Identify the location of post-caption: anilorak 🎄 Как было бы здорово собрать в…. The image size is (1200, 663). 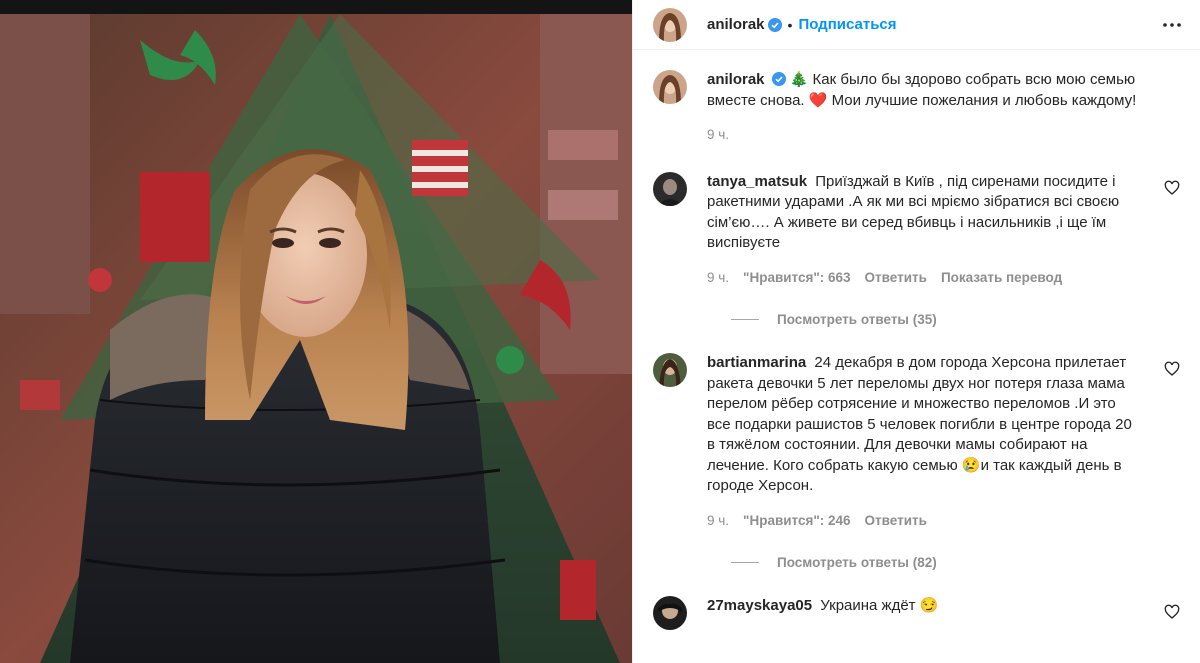
(918, 108).